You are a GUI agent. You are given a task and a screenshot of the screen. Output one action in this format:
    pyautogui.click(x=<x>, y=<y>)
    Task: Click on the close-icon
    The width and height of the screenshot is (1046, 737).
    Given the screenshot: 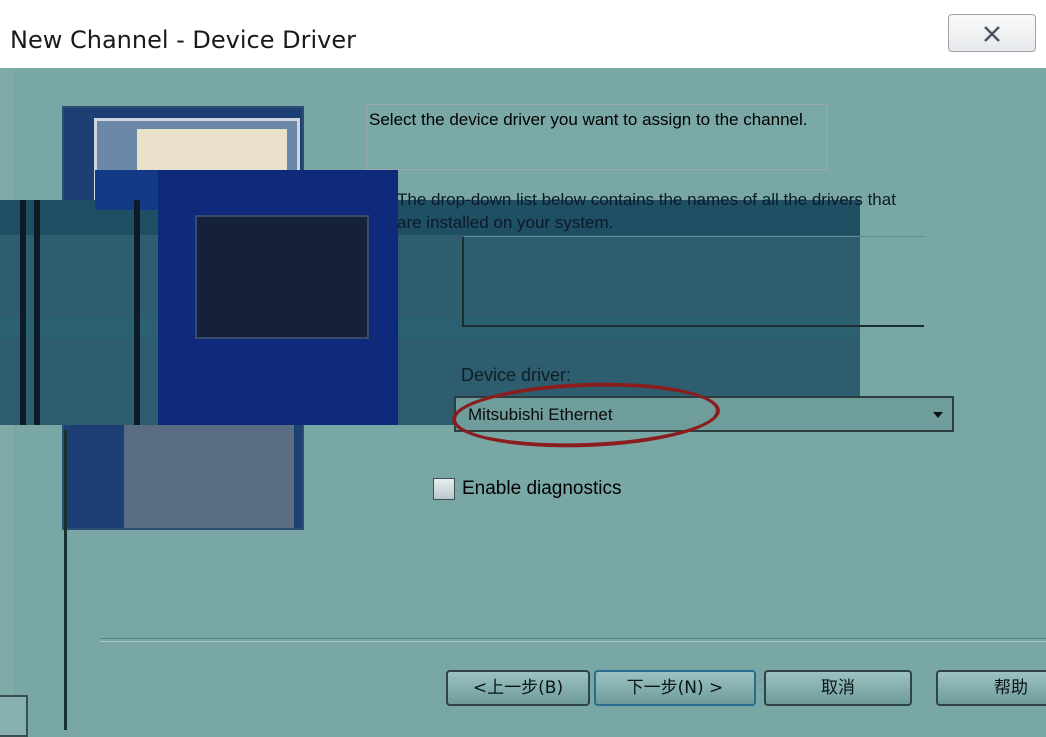 What is the action you would take?
    pyautogui.click(x=992, y=34)
    